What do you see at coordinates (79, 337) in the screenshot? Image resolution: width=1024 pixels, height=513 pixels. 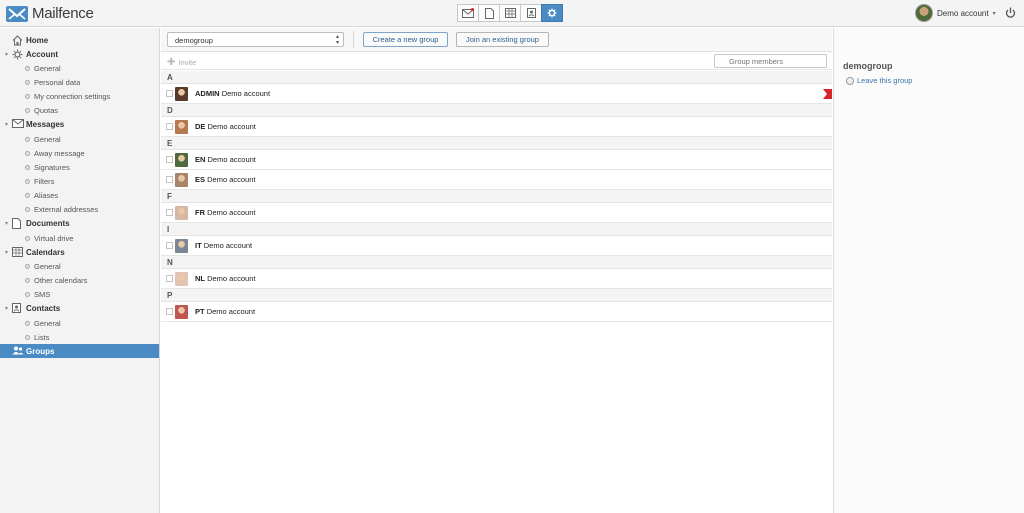 I see `sidebar-item-lists: Lists` at bounding box center [79, 337].